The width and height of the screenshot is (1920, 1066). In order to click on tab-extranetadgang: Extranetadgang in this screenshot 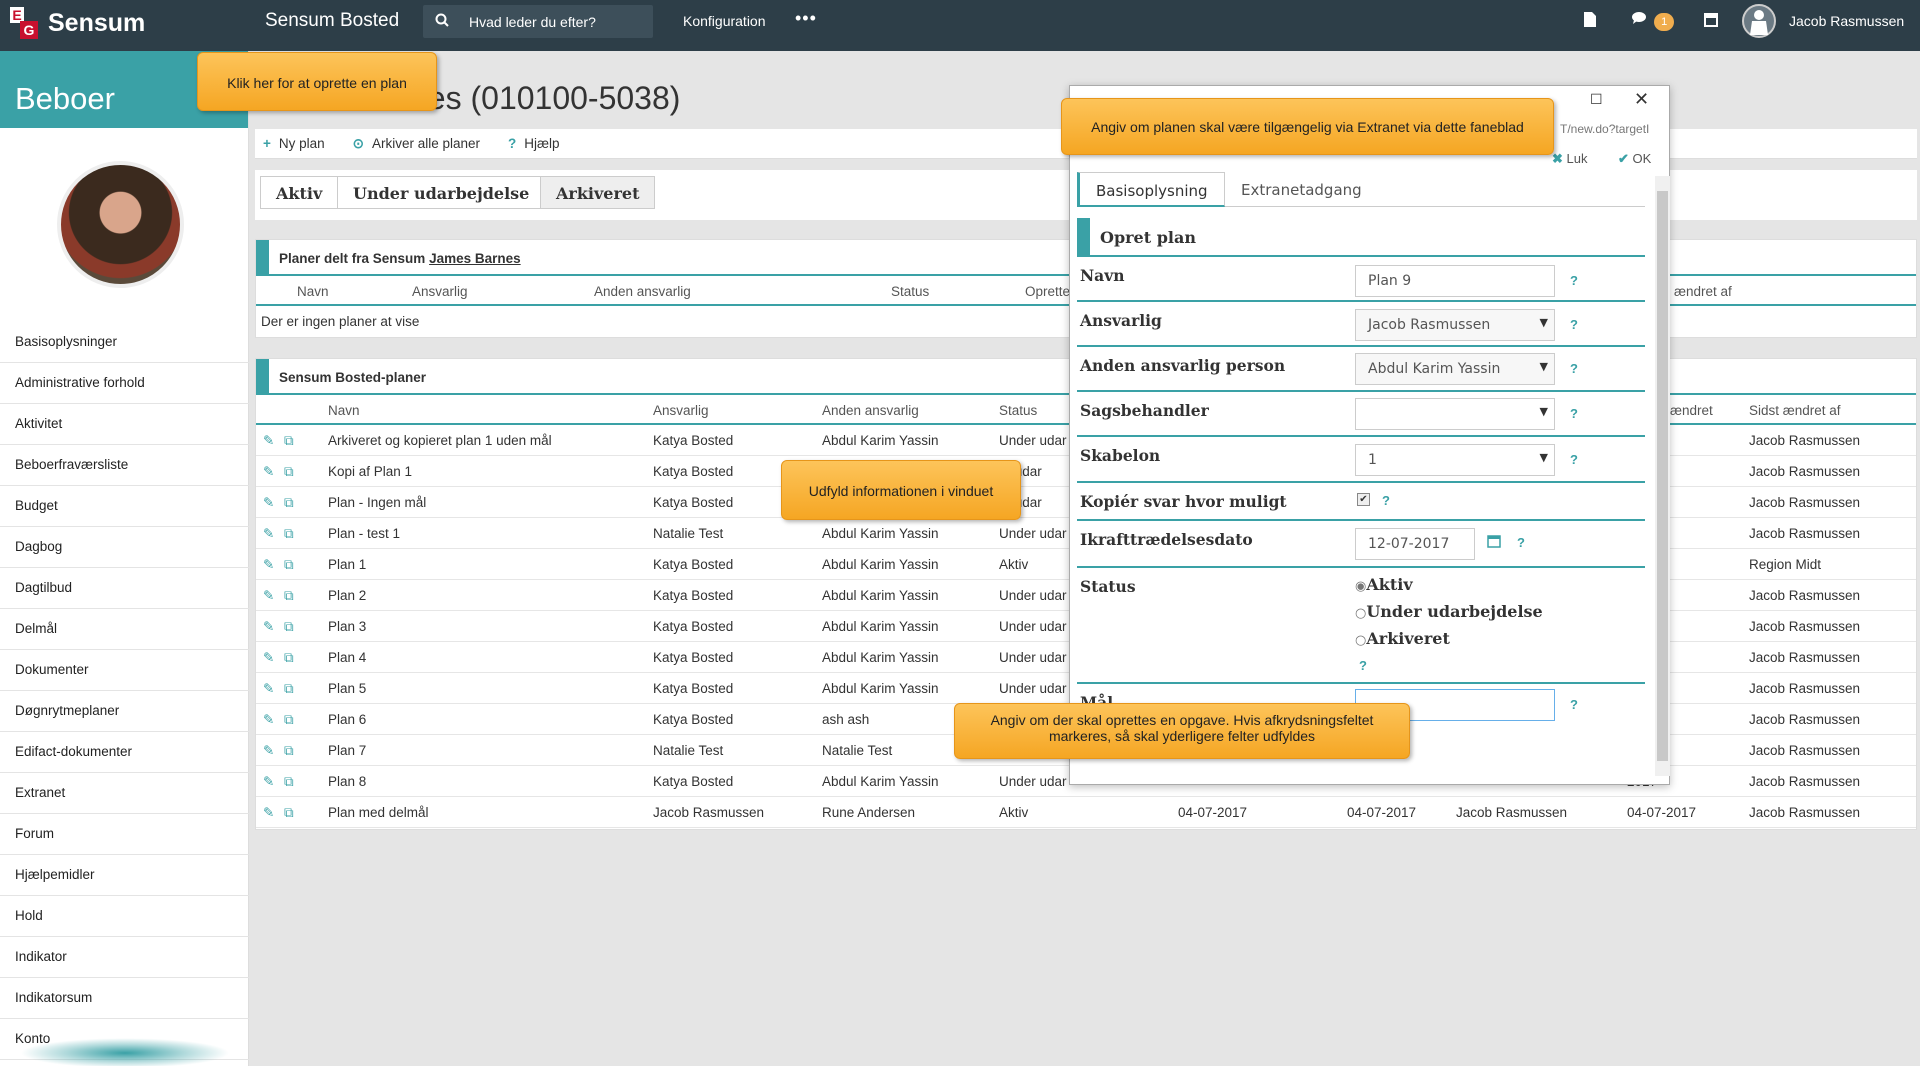, I will do `click(1301, 189)`.